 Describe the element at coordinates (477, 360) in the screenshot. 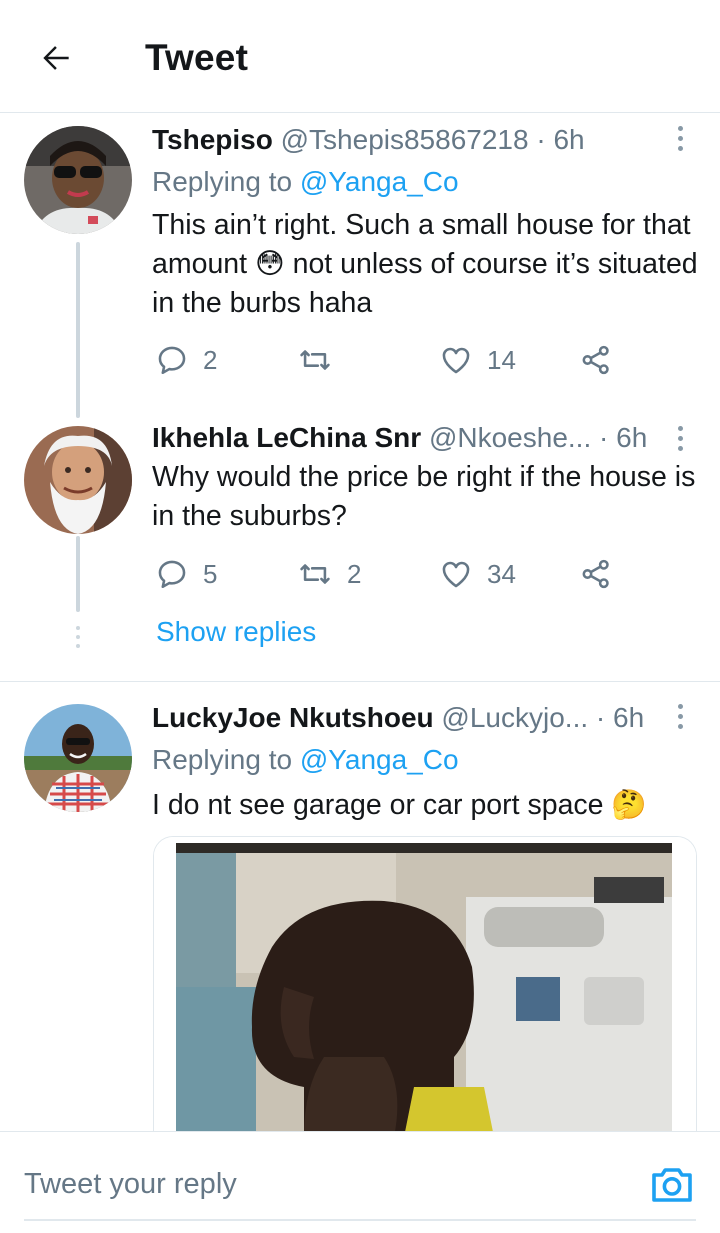

I see `like-button: 14` at that location.